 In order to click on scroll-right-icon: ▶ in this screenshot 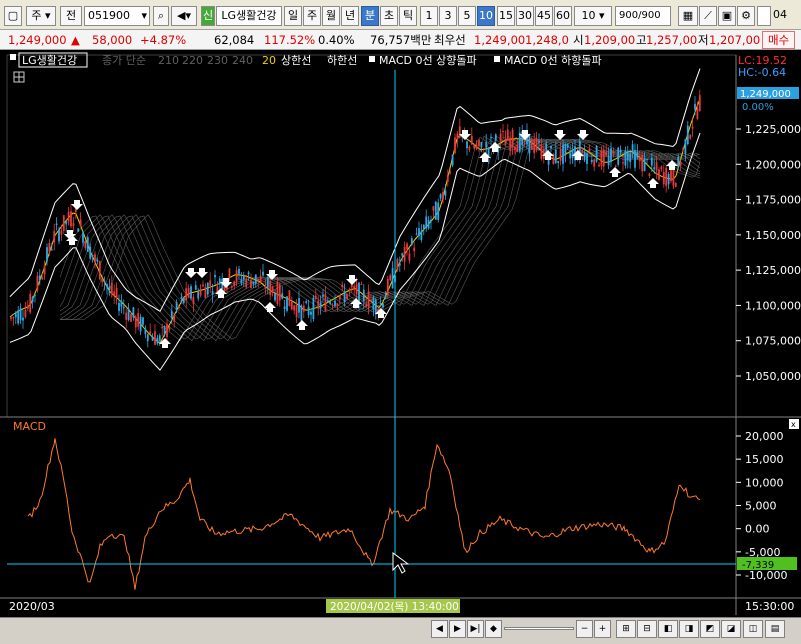, I will do `click(457, 629)`.